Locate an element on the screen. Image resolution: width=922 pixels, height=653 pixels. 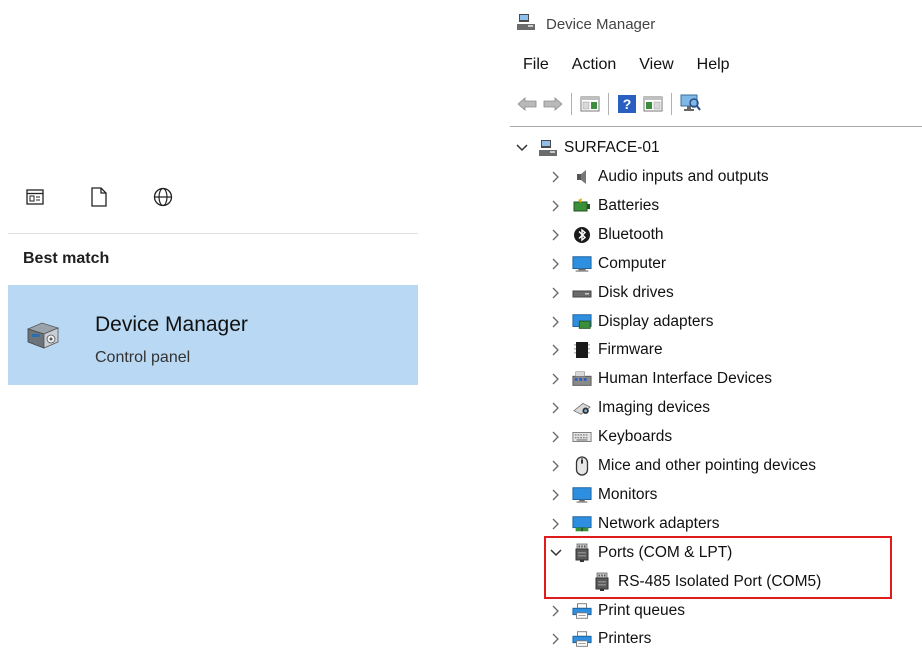
tree-category: Print queues is located at coordinates (616, 611).